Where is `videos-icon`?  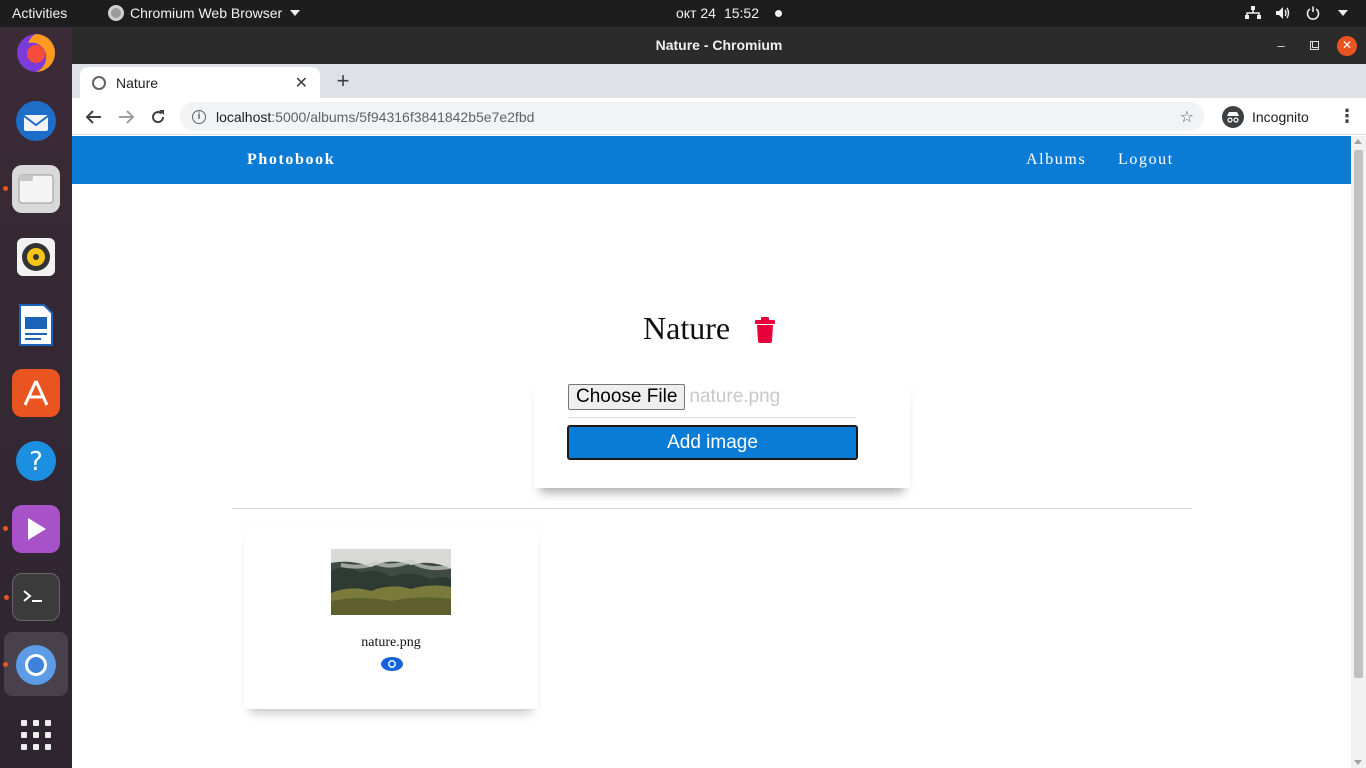 videos-icon is located at coordinates (31, 529).